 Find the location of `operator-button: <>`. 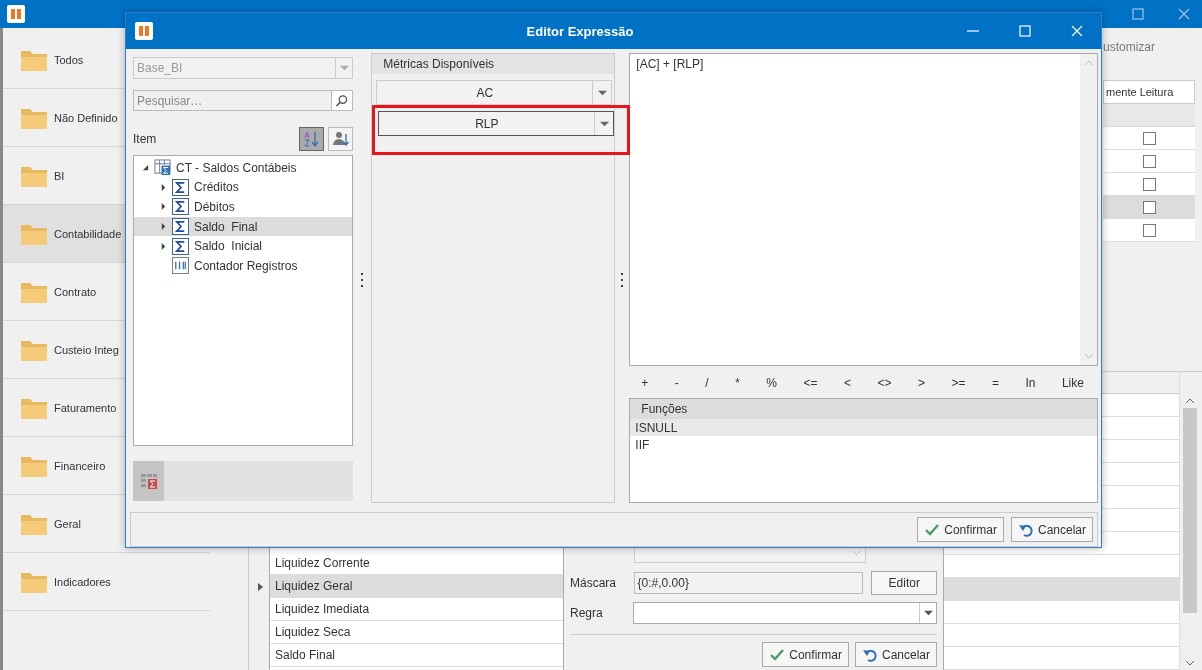

operator-button: <> is located at coordinates (884, 383).